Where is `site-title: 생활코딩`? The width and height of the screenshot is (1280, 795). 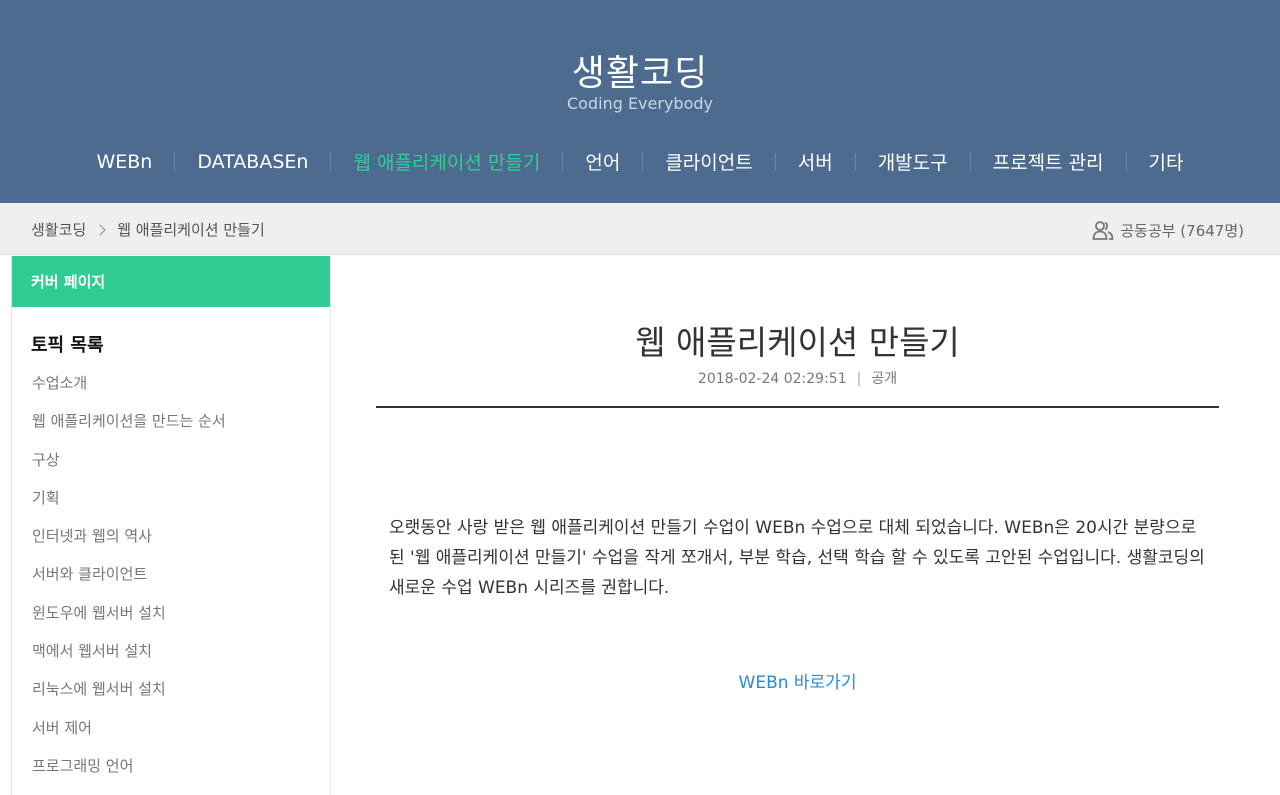 site-title: 생활코딩 is located at coordinates (640, 70).